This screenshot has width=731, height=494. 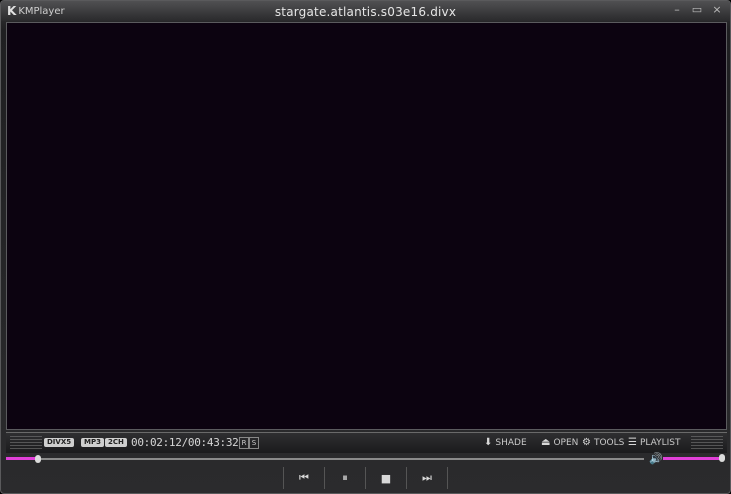 I want to click on stop-button: ■, so click(x=385, y=478).